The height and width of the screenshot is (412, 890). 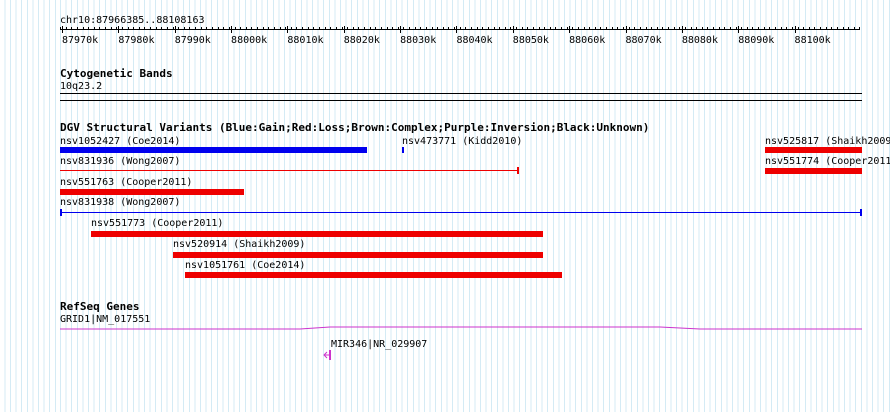 What do you see at coordinates (288, 170) in the screenshot?
I see `variant-line-nsv831936` at bounding box center [288, 170].